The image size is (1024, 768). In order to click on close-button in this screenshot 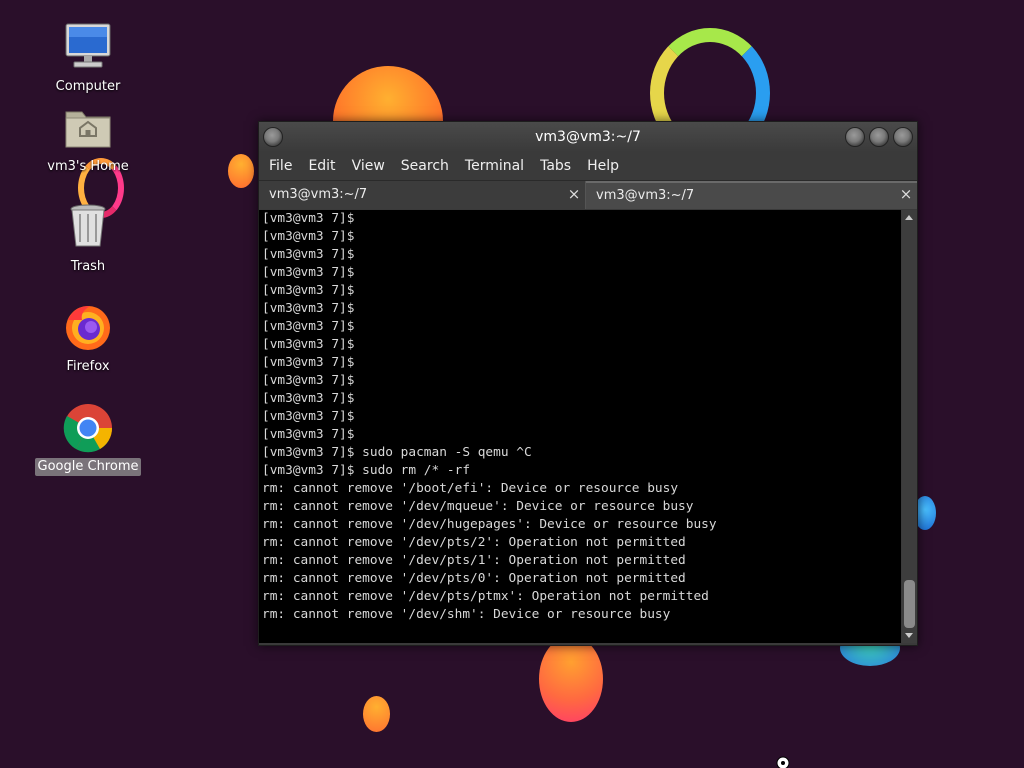, I will do `click(903, 137)`.